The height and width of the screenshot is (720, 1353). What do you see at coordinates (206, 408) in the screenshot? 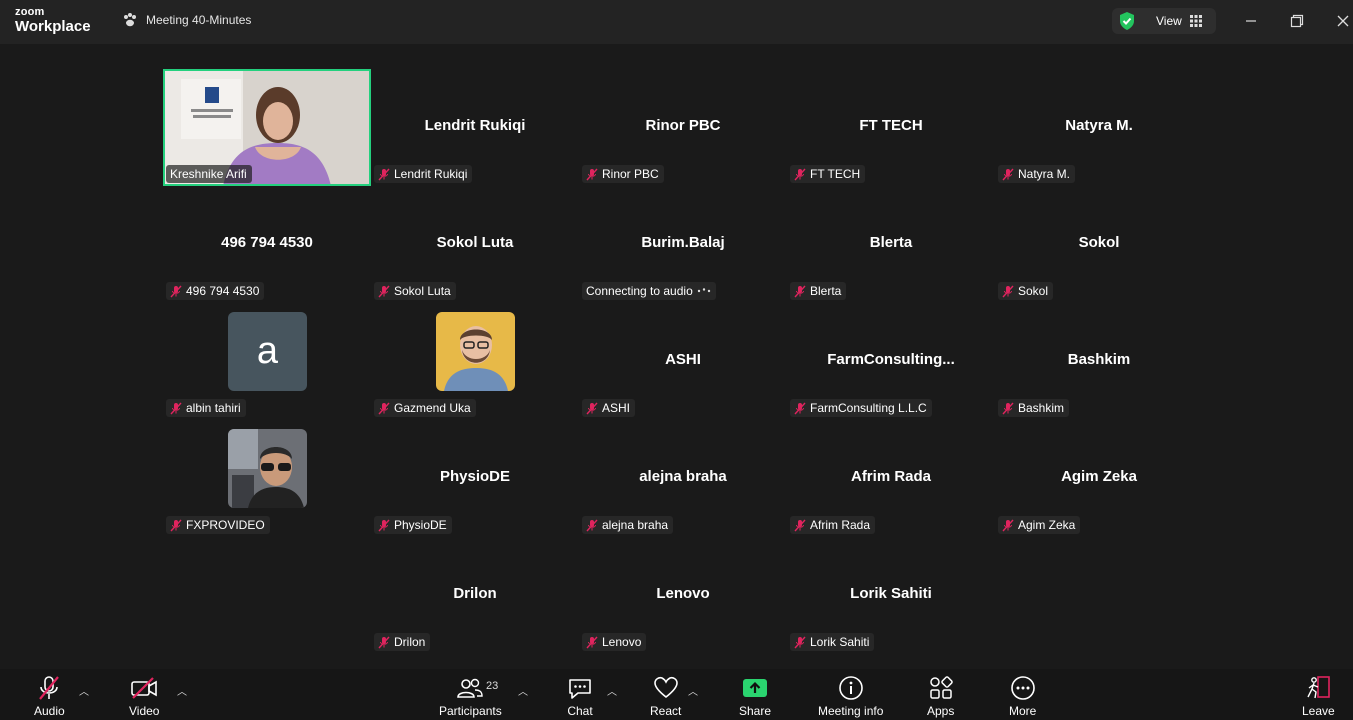
I see `participant-name-label: albin tahiri` at bounding box center [206, 408].